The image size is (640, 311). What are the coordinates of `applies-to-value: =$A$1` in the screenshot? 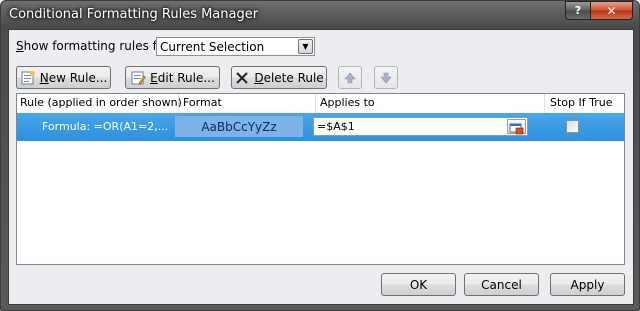 It's located at (336, 126).